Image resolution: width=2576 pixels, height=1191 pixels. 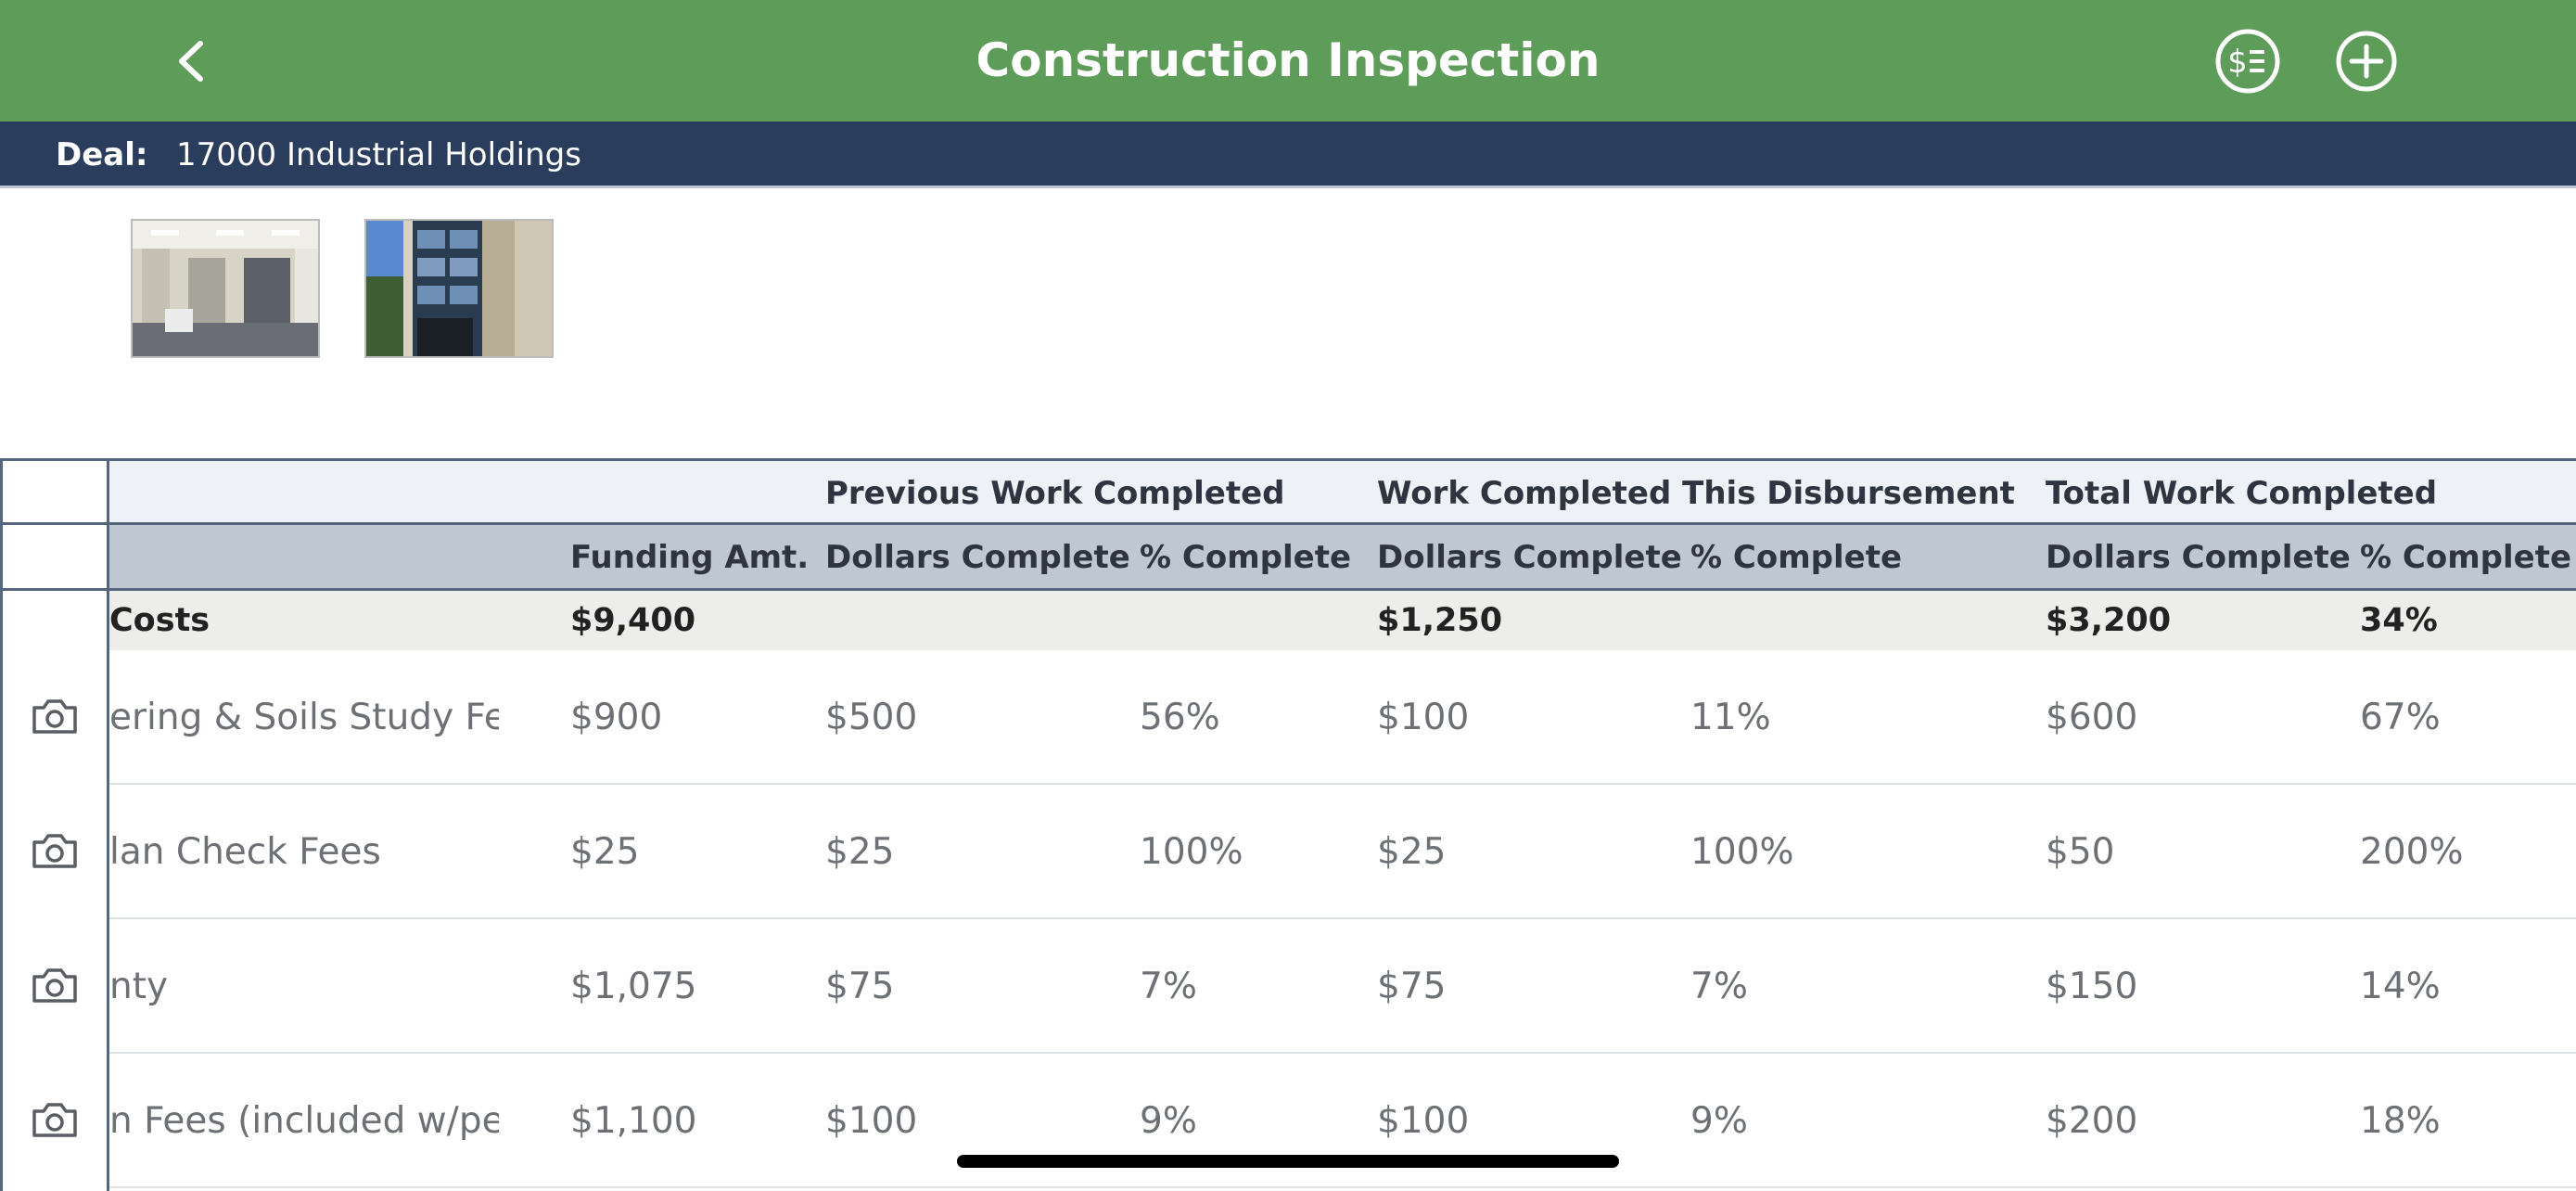 What do you see at coordinates (139, 986) in the screenshot?
I see `row-description: nty` at bounding box center [139, 986].